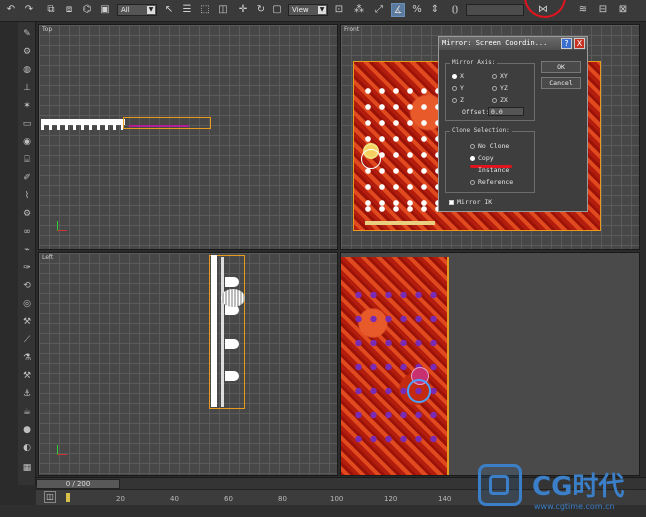 The height and width of the screenshot is (517, 646). What do you see at coordinates (435, 10) in the screenshot?
I see `spinner-snap-icon: ⇕` at bounding box center [435, 10].